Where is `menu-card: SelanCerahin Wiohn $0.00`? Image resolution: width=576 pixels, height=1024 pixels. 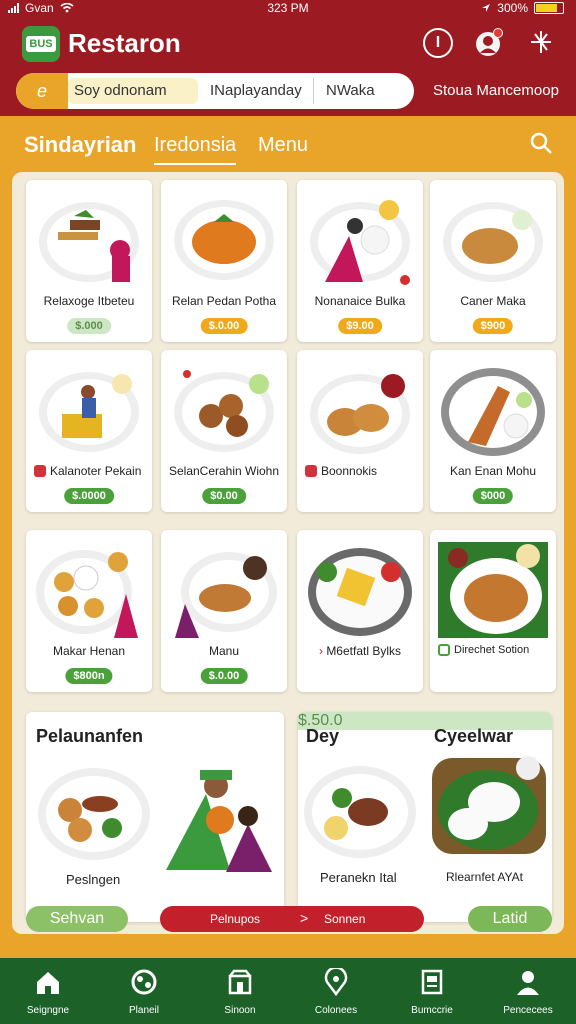 menu-card: SelanCerahin Wiohn $0.00 is located at coordinates (224, 431).